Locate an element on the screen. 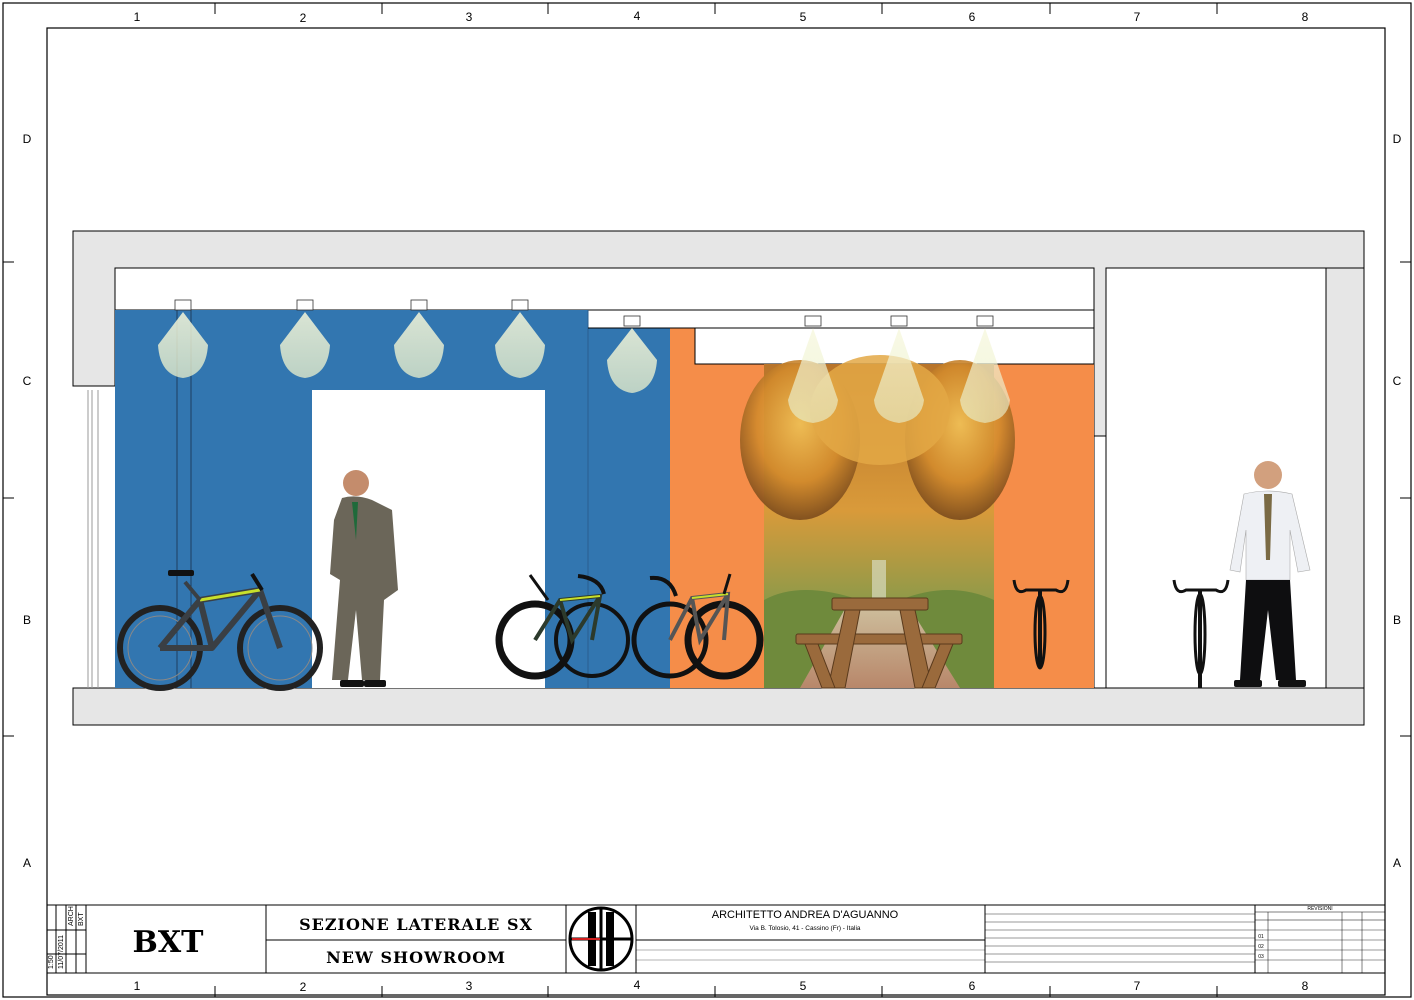 Image resolution: width=1414 pixels, height=1000 pixels. scale-text: 1:50 is located at coordinates (51, 962).